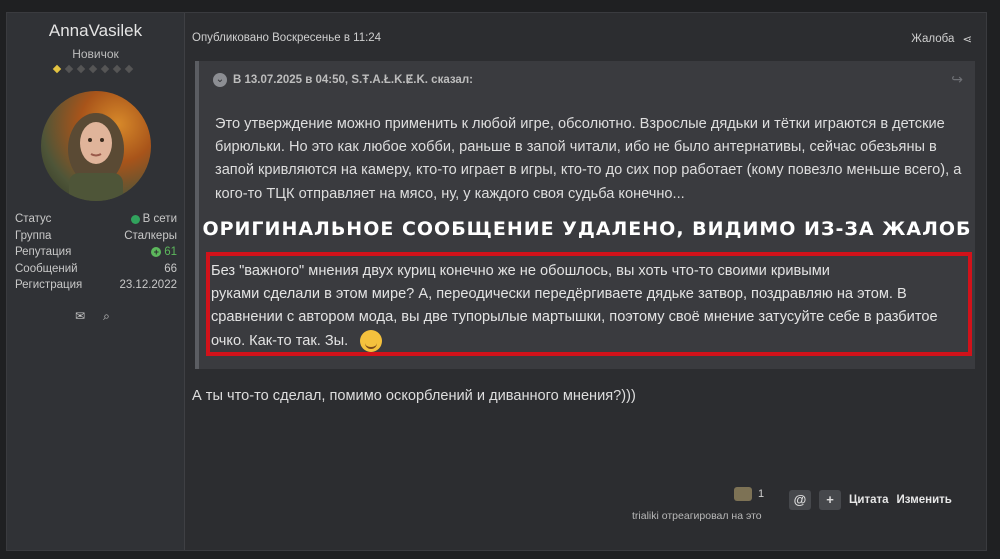  What do you see at coordinates (106, 316) in the screenshot?
I see `search-icon: ⌕` at bounding box center [106, 316].